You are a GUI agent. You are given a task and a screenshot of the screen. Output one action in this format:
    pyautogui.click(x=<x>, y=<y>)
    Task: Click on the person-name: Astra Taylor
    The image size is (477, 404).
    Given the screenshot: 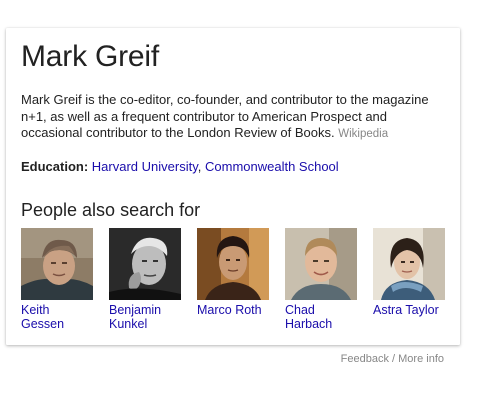 What is the action you would take?
    pyautogui.click(x=409, y=310)
    